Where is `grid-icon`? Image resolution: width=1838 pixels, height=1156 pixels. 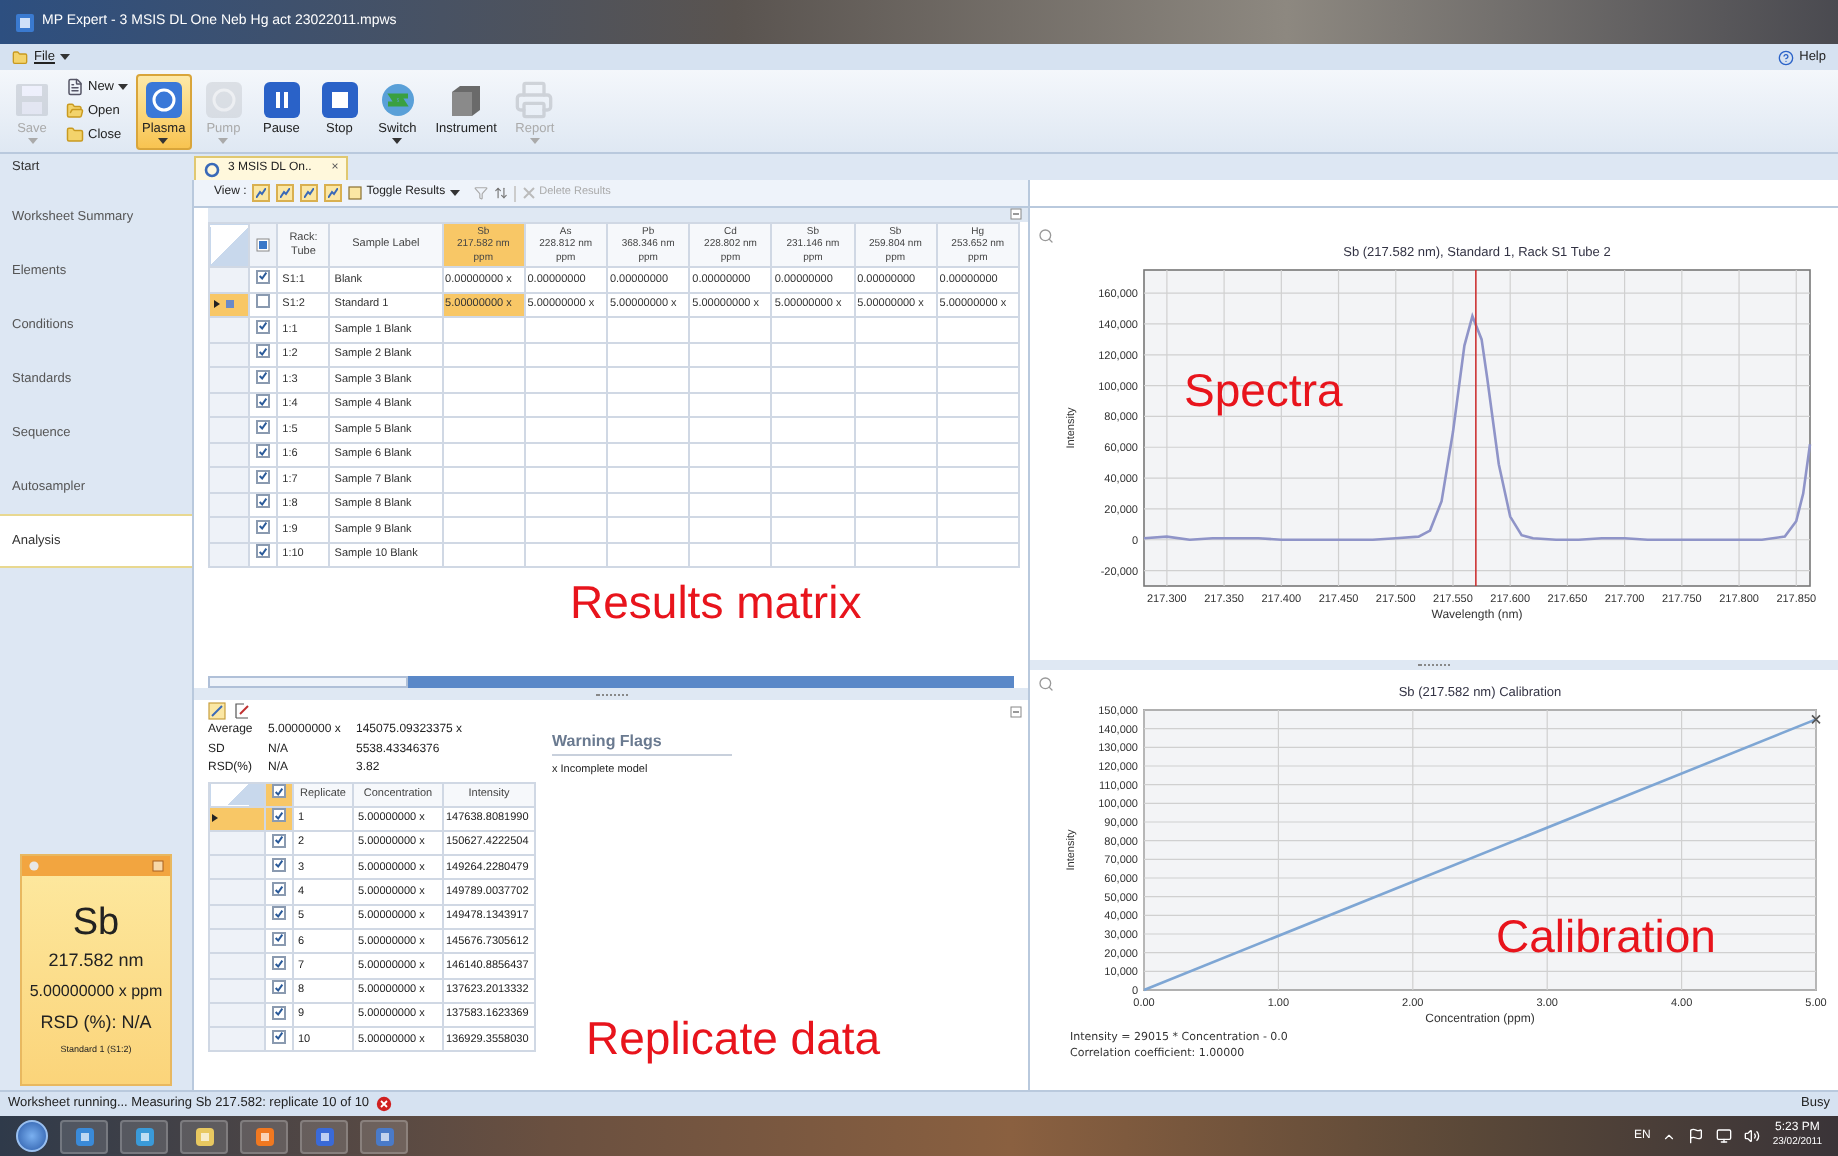
grid-icon is located at coordinates (355, 193).